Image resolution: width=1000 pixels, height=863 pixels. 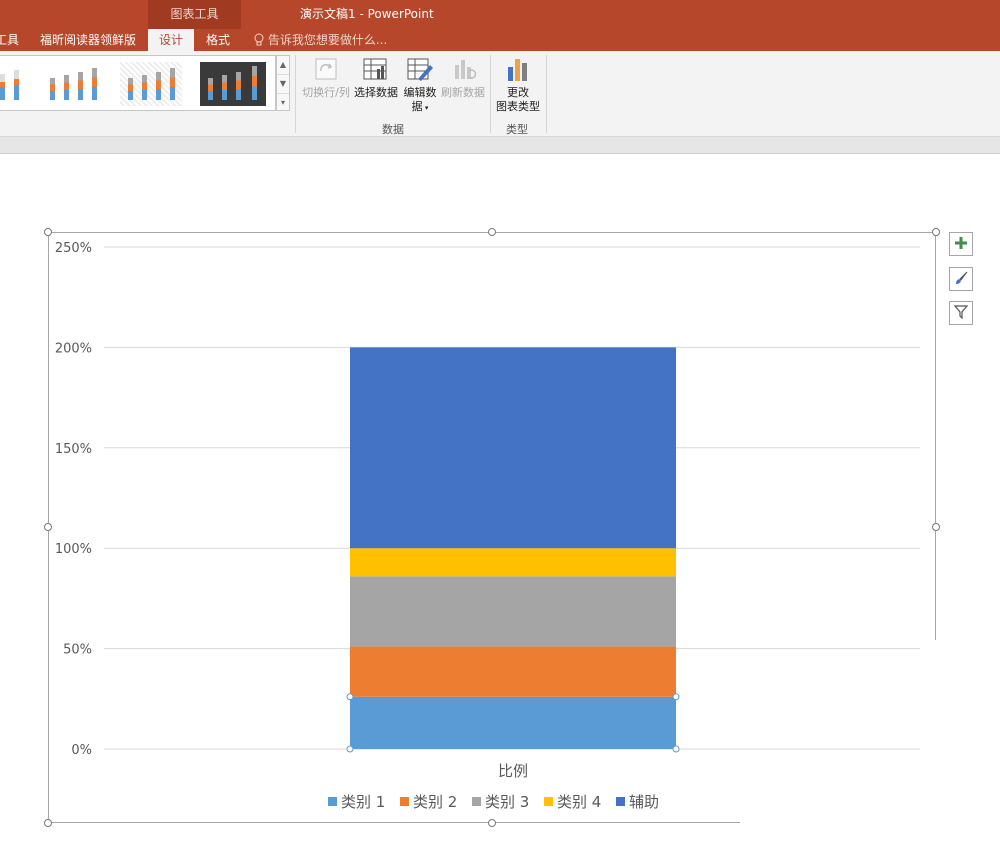 What do you see at coordinates (218, 40) in the screenshot?
I see `tab-format: 格式` at bounding box center [218, 40].